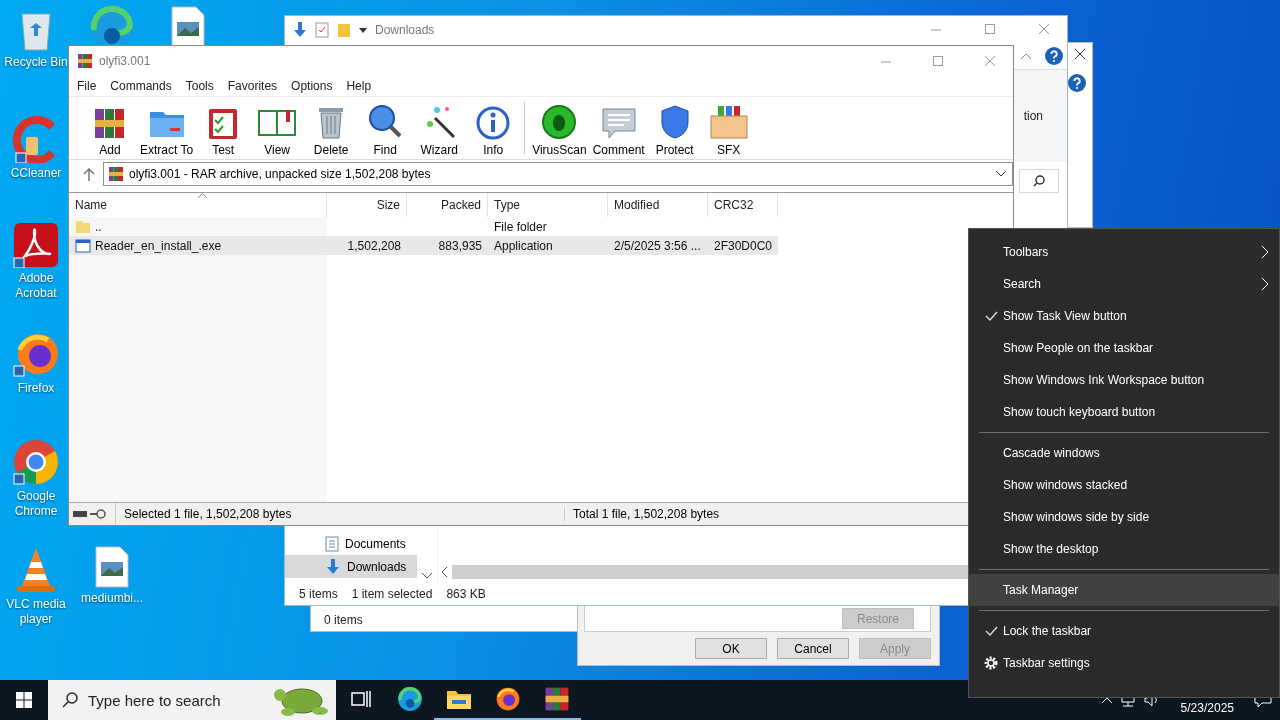  I want to click on box-icon, so click(728, 122).